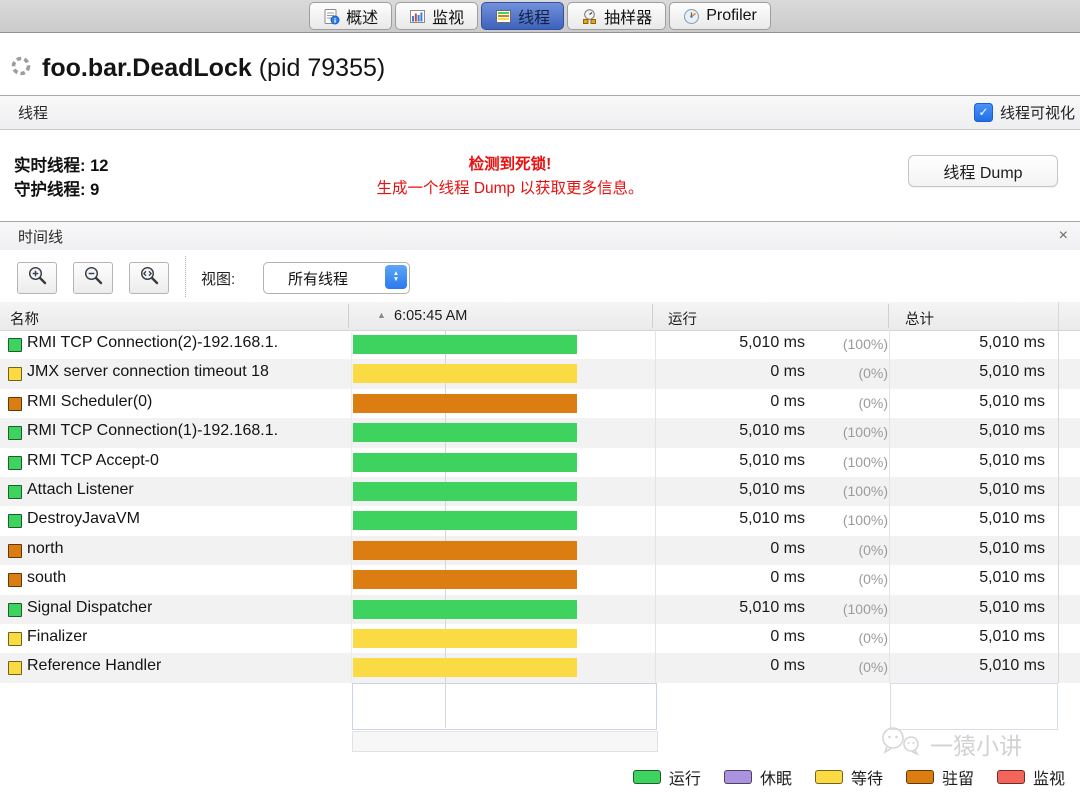 The width and height of the screenshot is (1080, 796). I want to click on thread-dump-button: 线程 Dump, so click(983, 171).